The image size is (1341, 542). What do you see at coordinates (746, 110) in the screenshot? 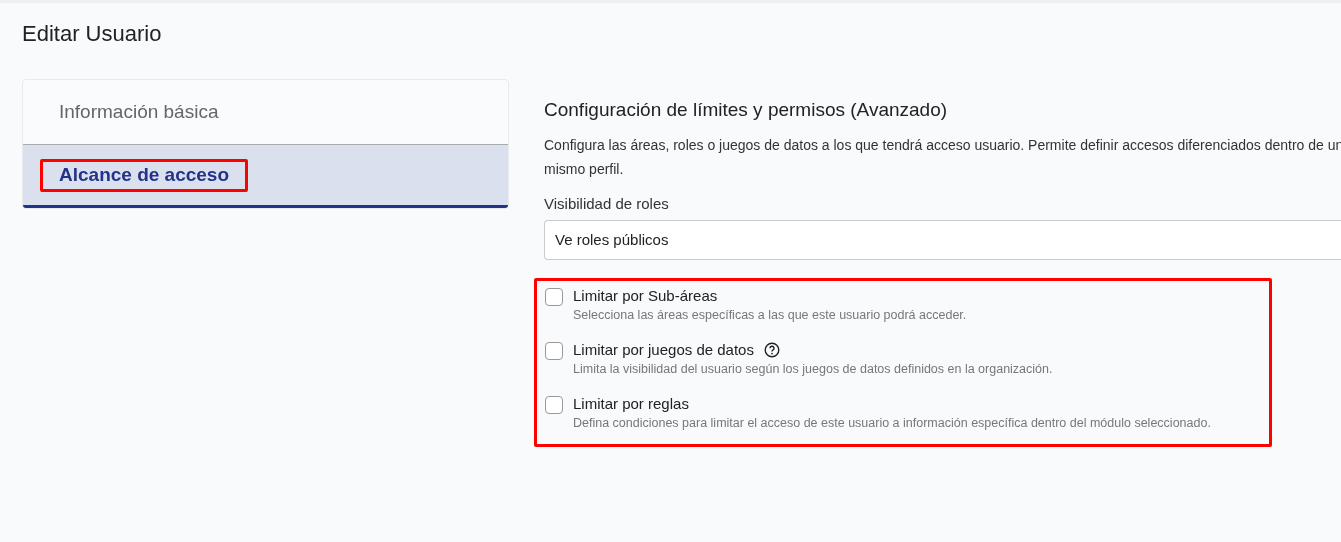
I see `section-title: Configuración de límites y permisos (Avanzado)` at bounding box center [746, 110].